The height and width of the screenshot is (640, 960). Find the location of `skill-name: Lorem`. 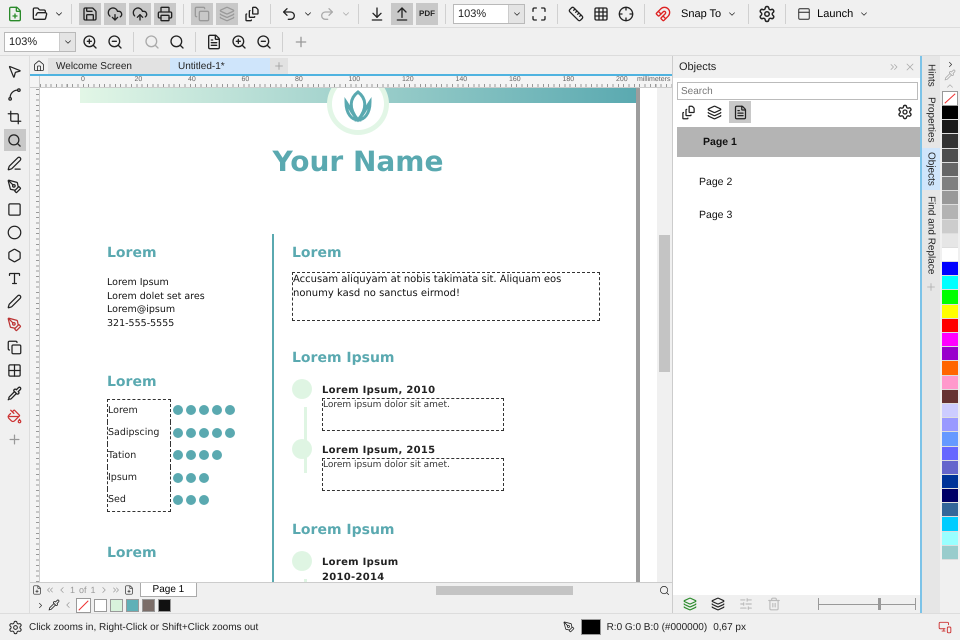

skill-name: Lorem is located at coordinates (139, 410).